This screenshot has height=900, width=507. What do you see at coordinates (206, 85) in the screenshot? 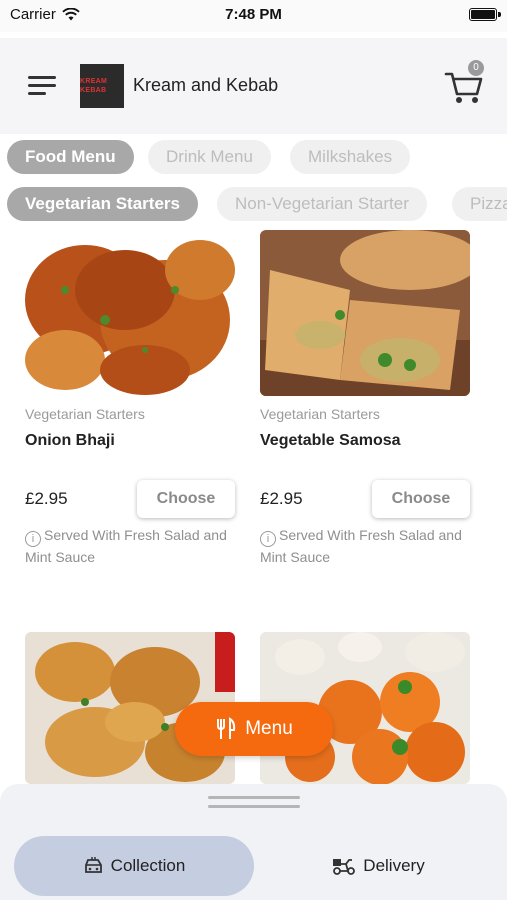
I see `shop-name: Kream and Kebab` at bounding box center [206, 85].